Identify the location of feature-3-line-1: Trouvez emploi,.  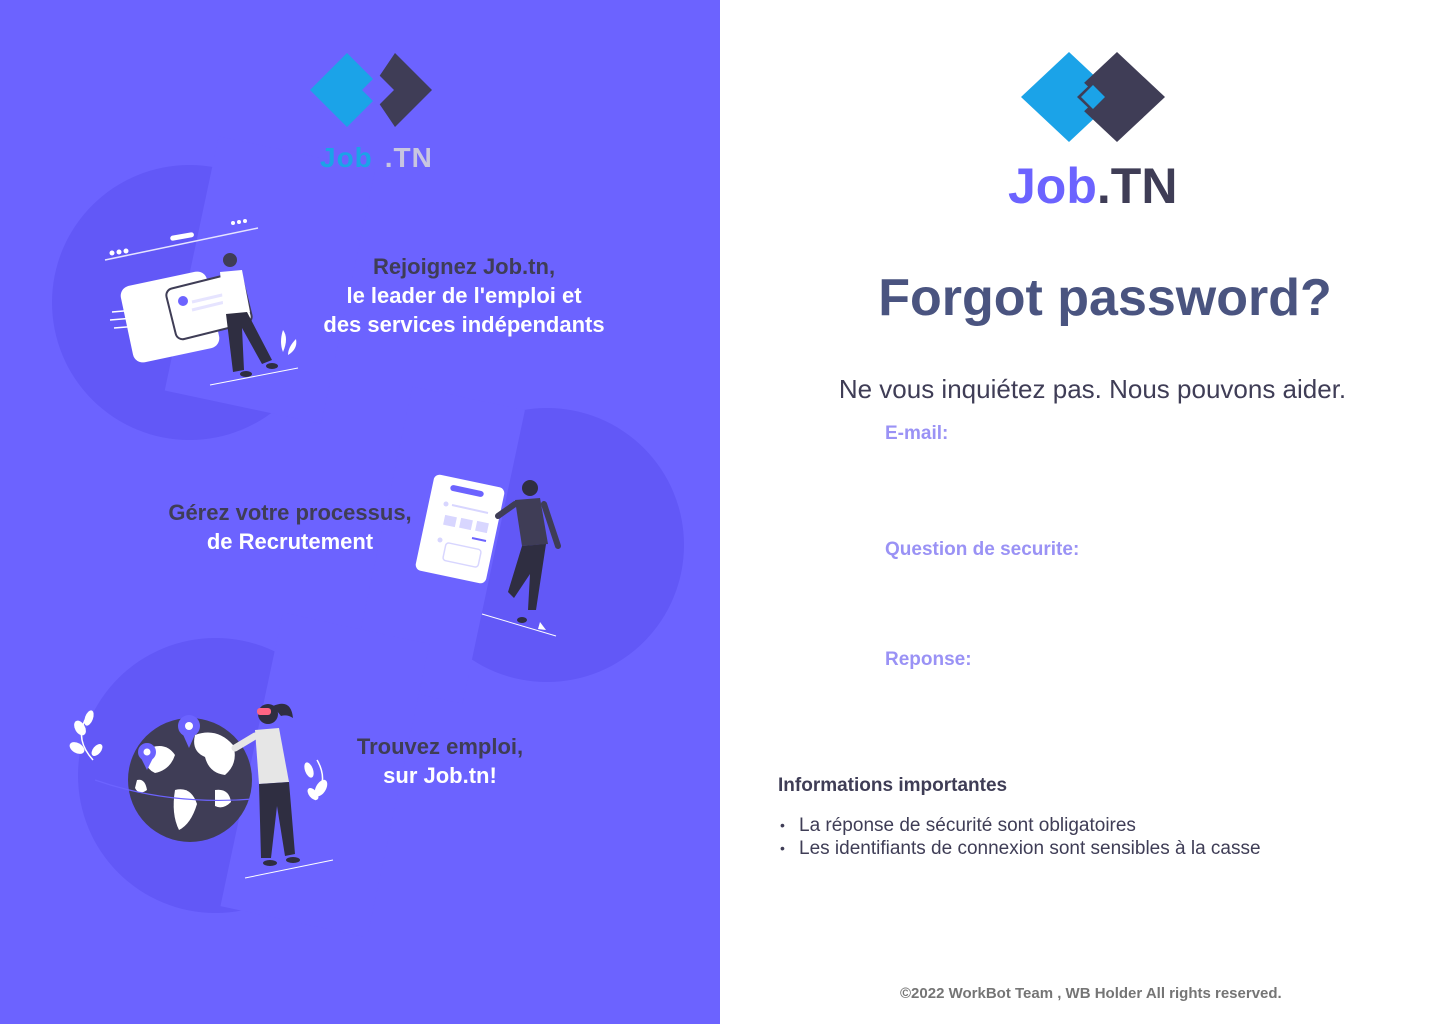
(440, 746).